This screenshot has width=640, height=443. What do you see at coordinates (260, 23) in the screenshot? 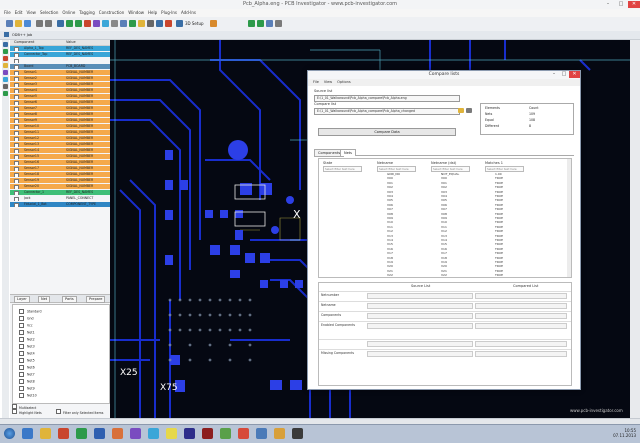
I see `layer-next-icon` at bounding box center [260, 23].